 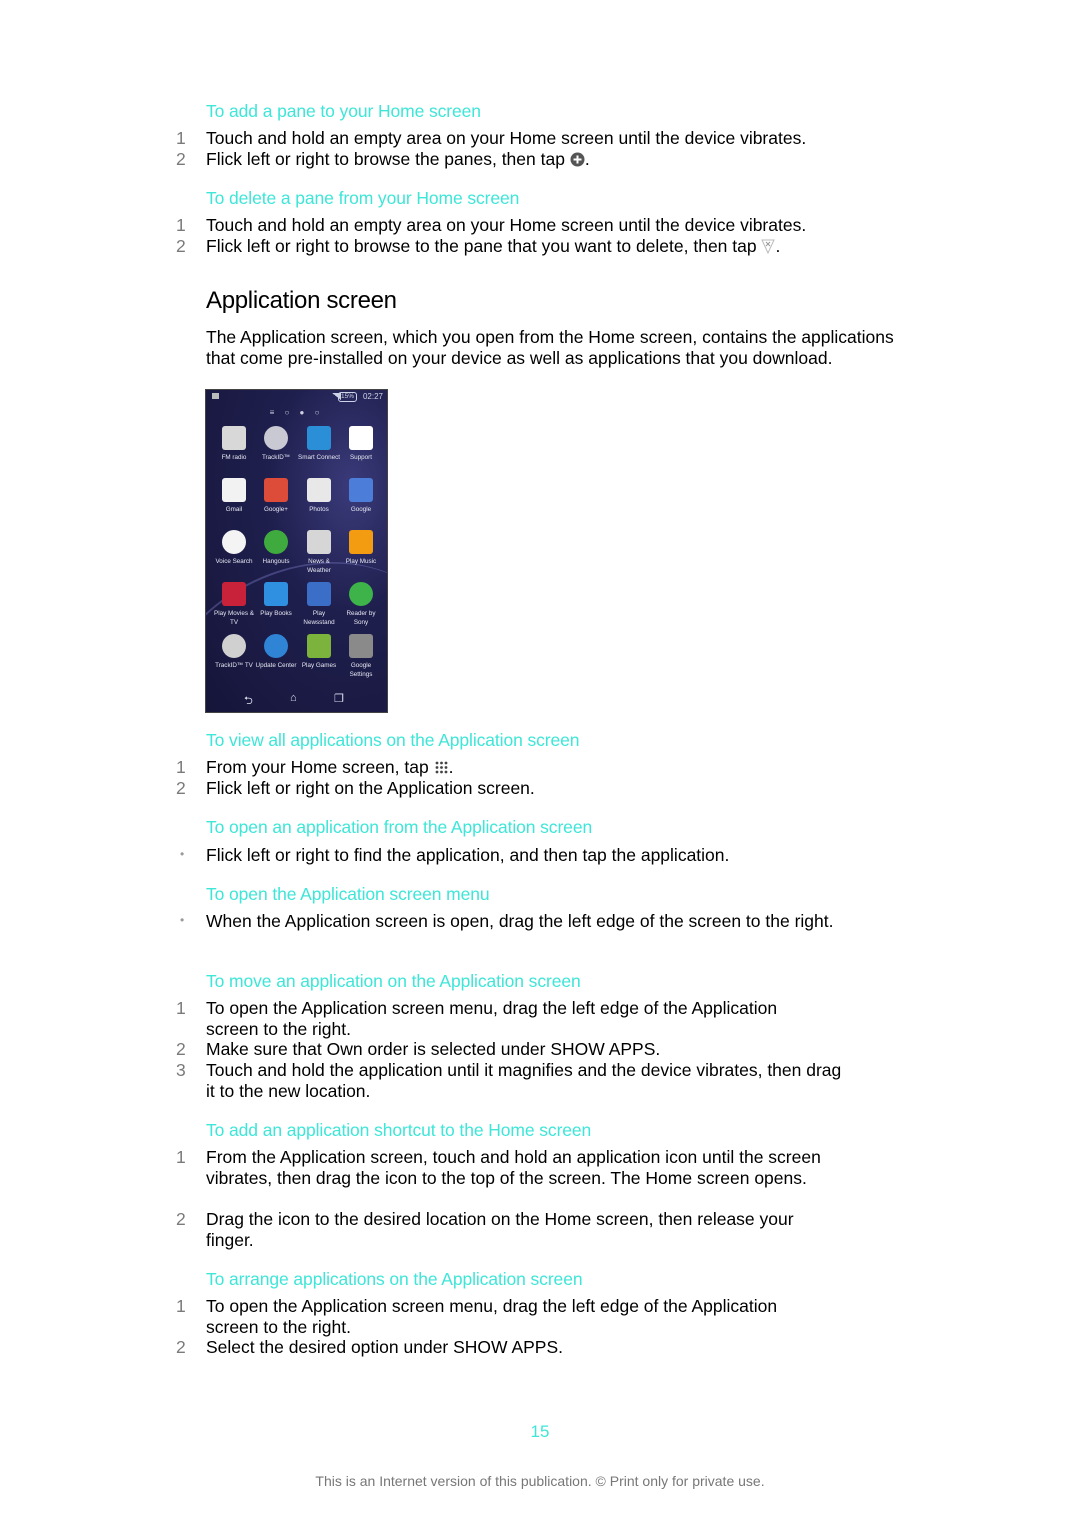 I want to click on add-circle-icon, so click(x=577, y=161).